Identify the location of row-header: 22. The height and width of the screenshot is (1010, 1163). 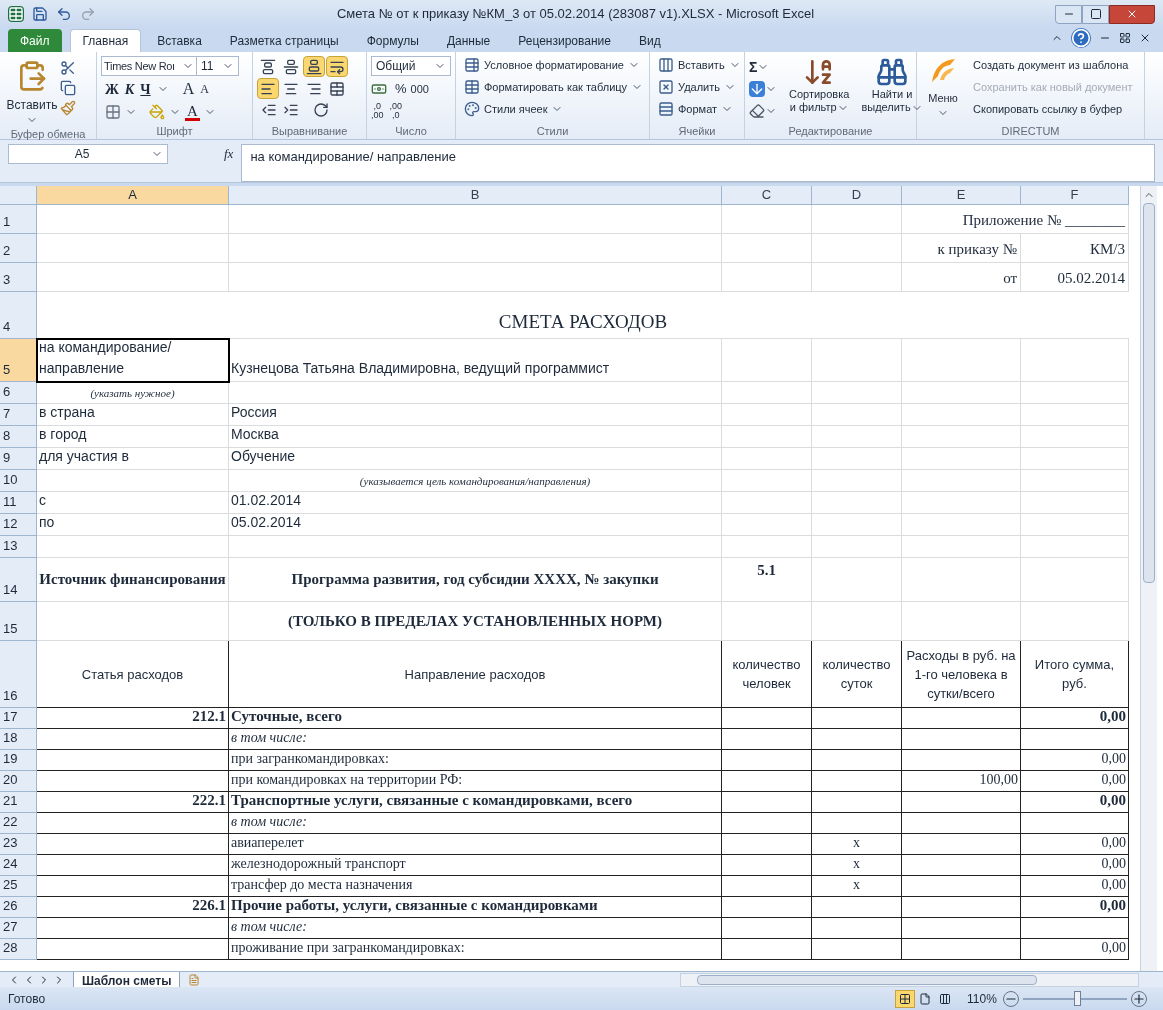
(18, 823).